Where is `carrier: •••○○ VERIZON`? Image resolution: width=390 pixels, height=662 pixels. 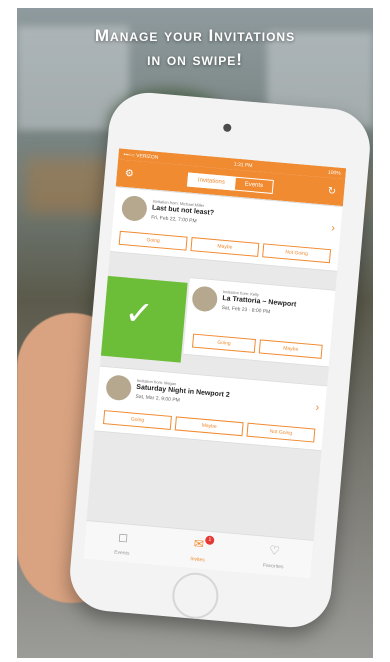 carrier: •••○○ VERIZON is located at coordinates (141, 156).